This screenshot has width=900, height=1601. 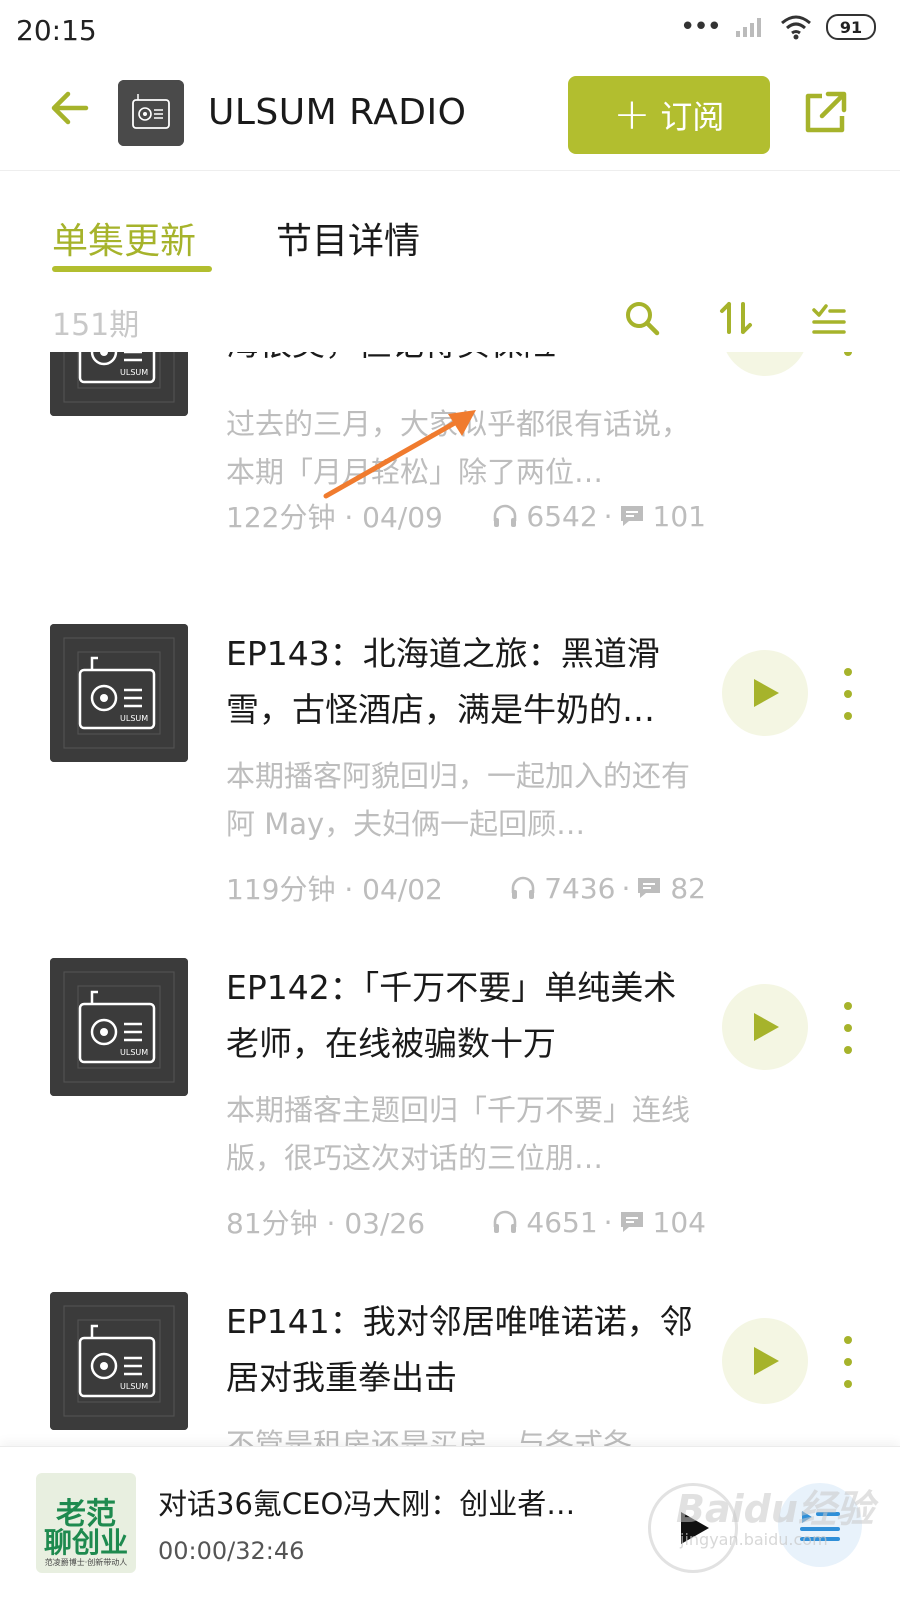 I want to click on app-header: ULSUM RADIO + 订阅, so click(x=450, y=116).